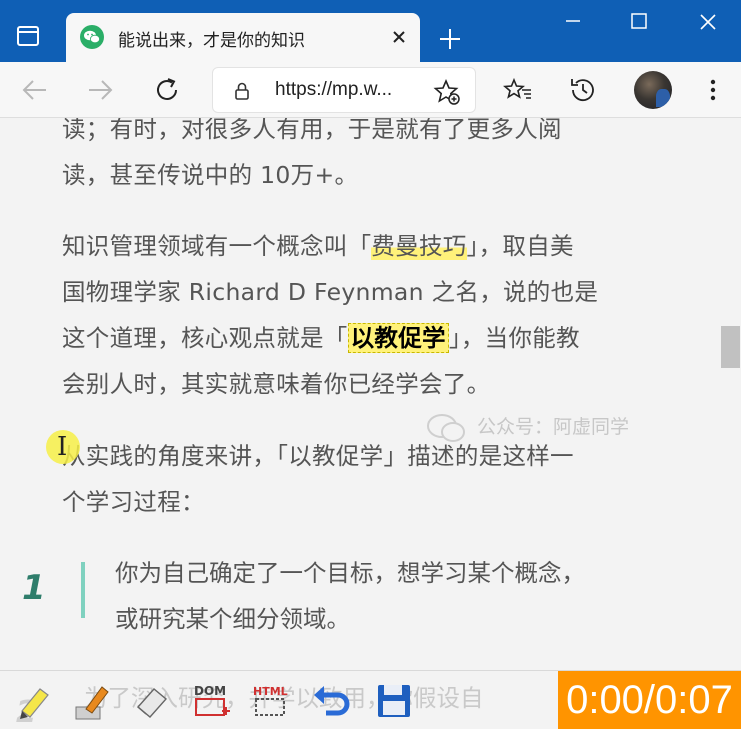 This screenshot has width=741, height=729. I want to click on highlighter-icon, so click(34, 701).